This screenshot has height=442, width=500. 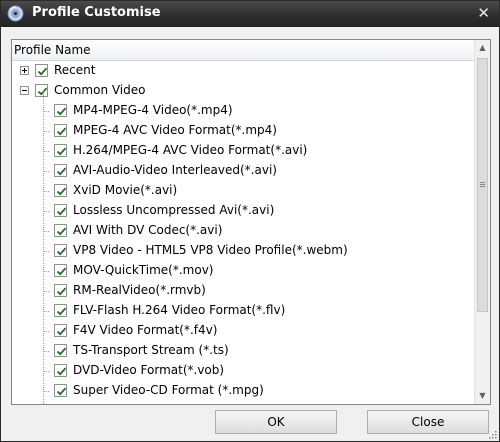 I want to click on list-item: AVI-Audio-Video Interleaved(*.avi), so click(x=243, y=171).